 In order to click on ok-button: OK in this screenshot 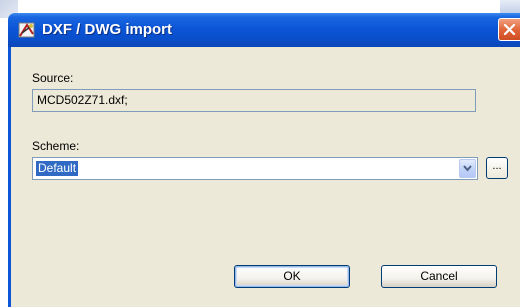, I will do `click(292, 276)`.